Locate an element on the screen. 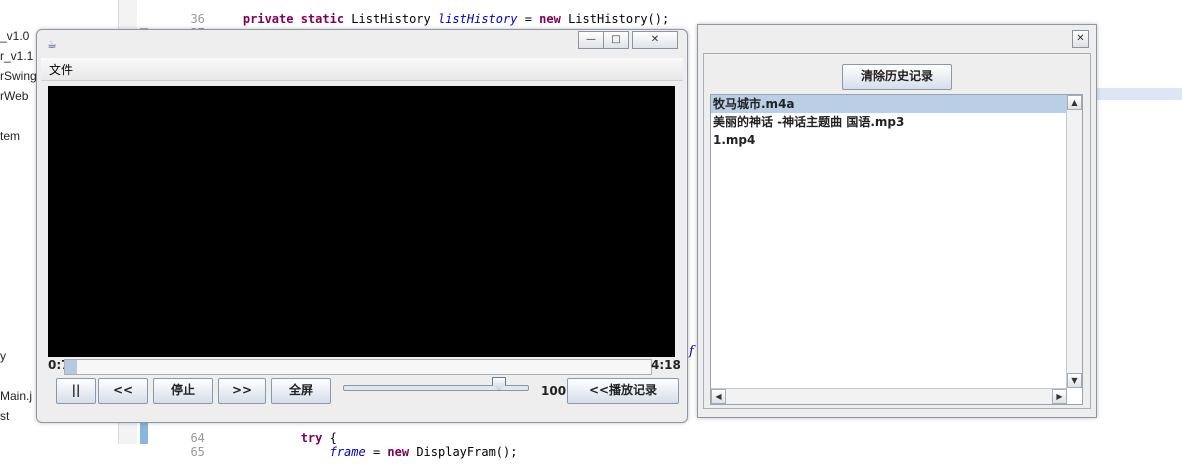 The image size is (1182, 473). tree-item: rWeb is located at coordinates (14, 96).